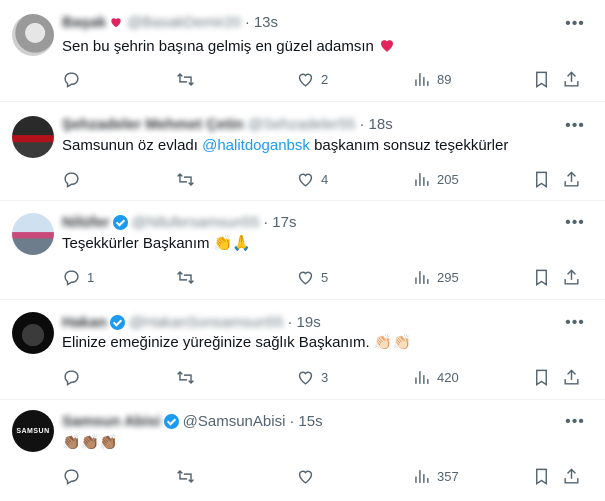  What do you see at coordinates (206, 322) in the screenshot?
I see `handle: @HakanSonsamsun55` at bounding box center [206, 322].